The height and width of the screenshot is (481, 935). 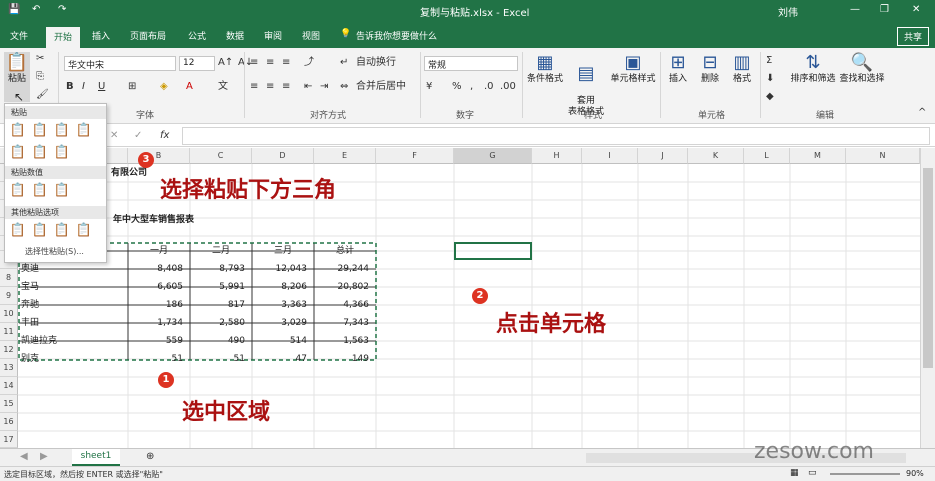 What do you see at coordinates (150, 457) in the screenshot?
I see `add-sheet-icon: ⊕` at bounding box center [150, 457].